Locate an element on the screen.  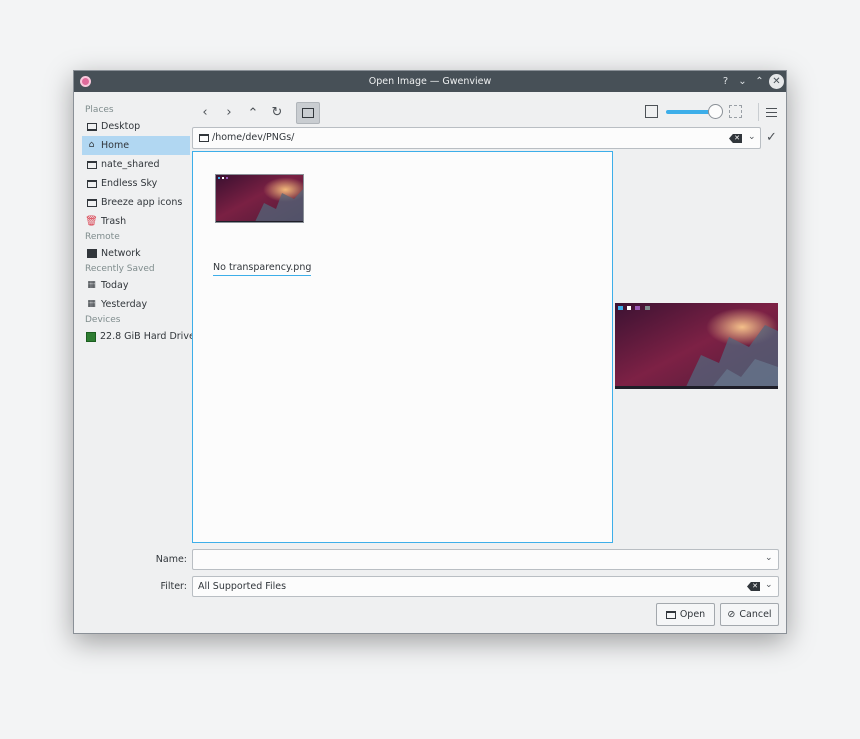
title-bar: Open Image — Gwenview ? ⌄ ⌃ ✕ is located at coordinates (430, 81).